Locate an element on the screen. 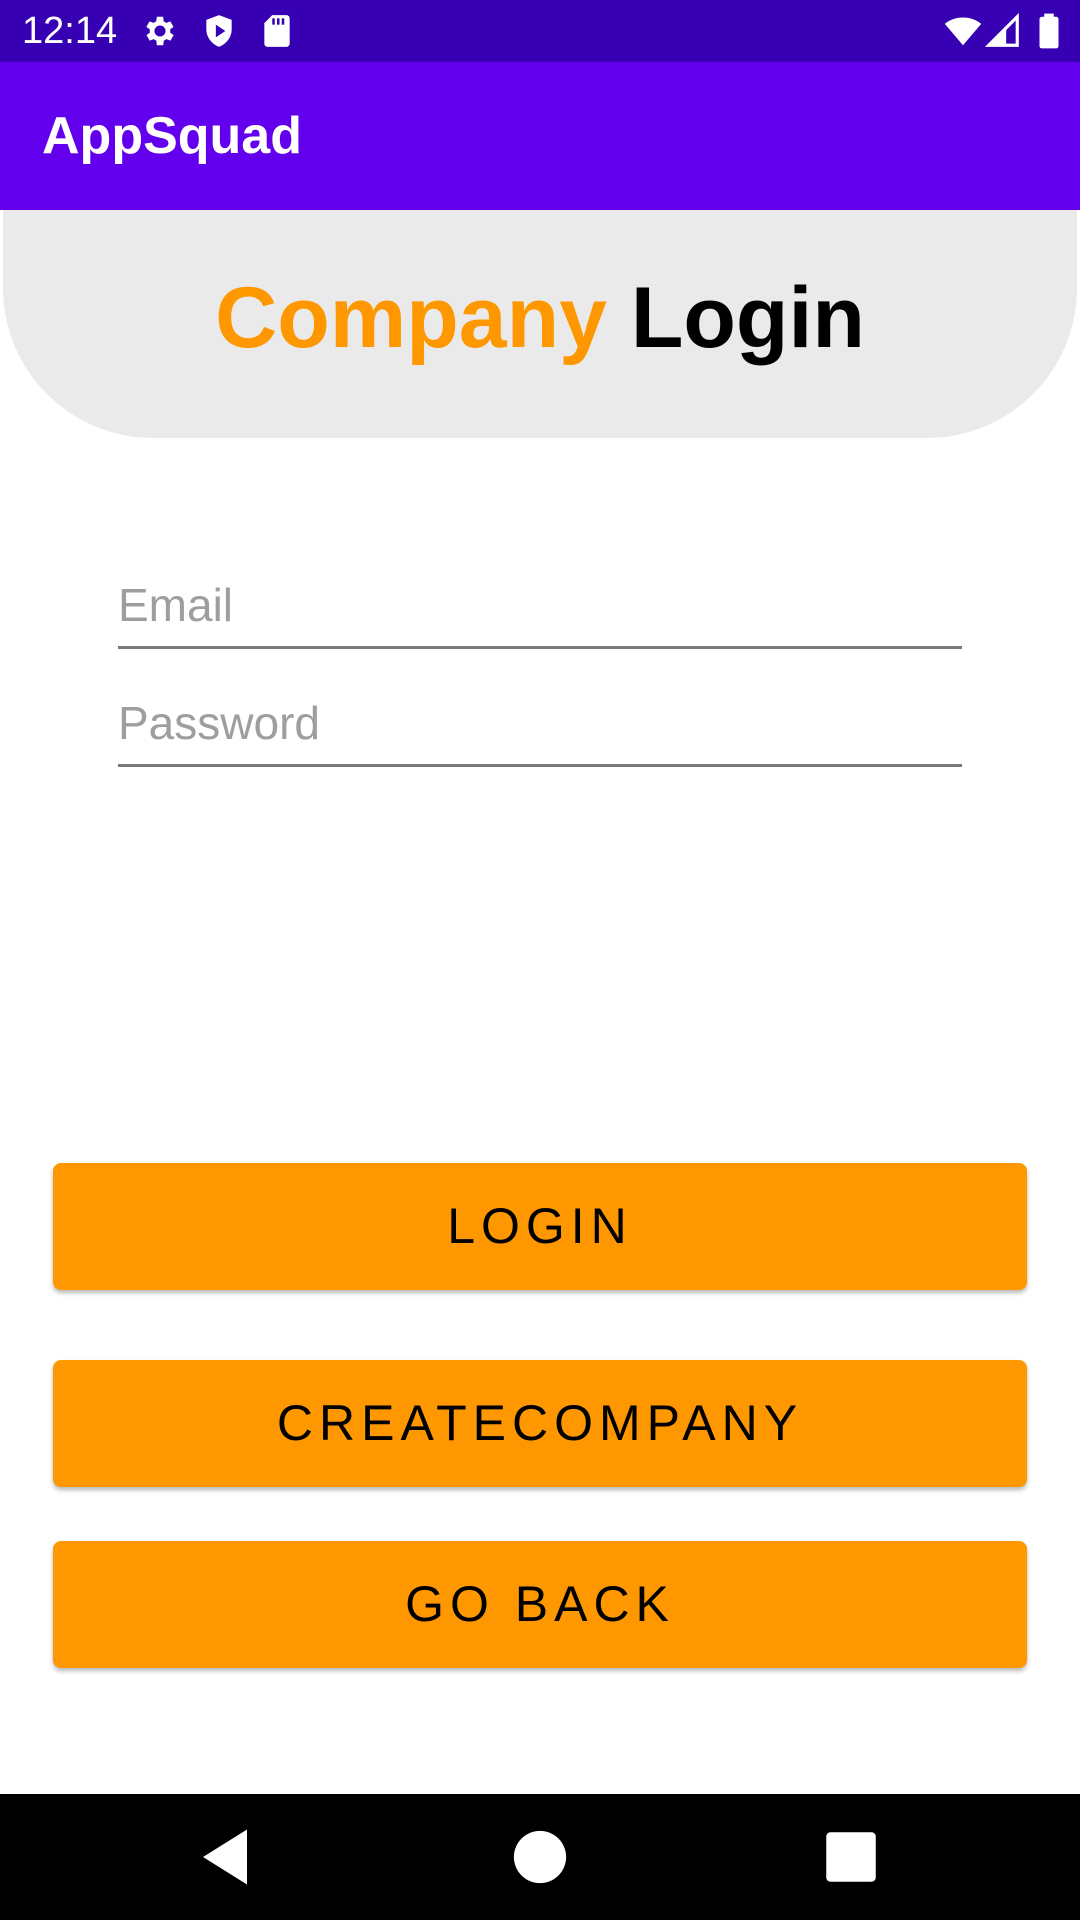 This screenshot has width=1080, height=1920. password-field is located at coordinates (540, 727).